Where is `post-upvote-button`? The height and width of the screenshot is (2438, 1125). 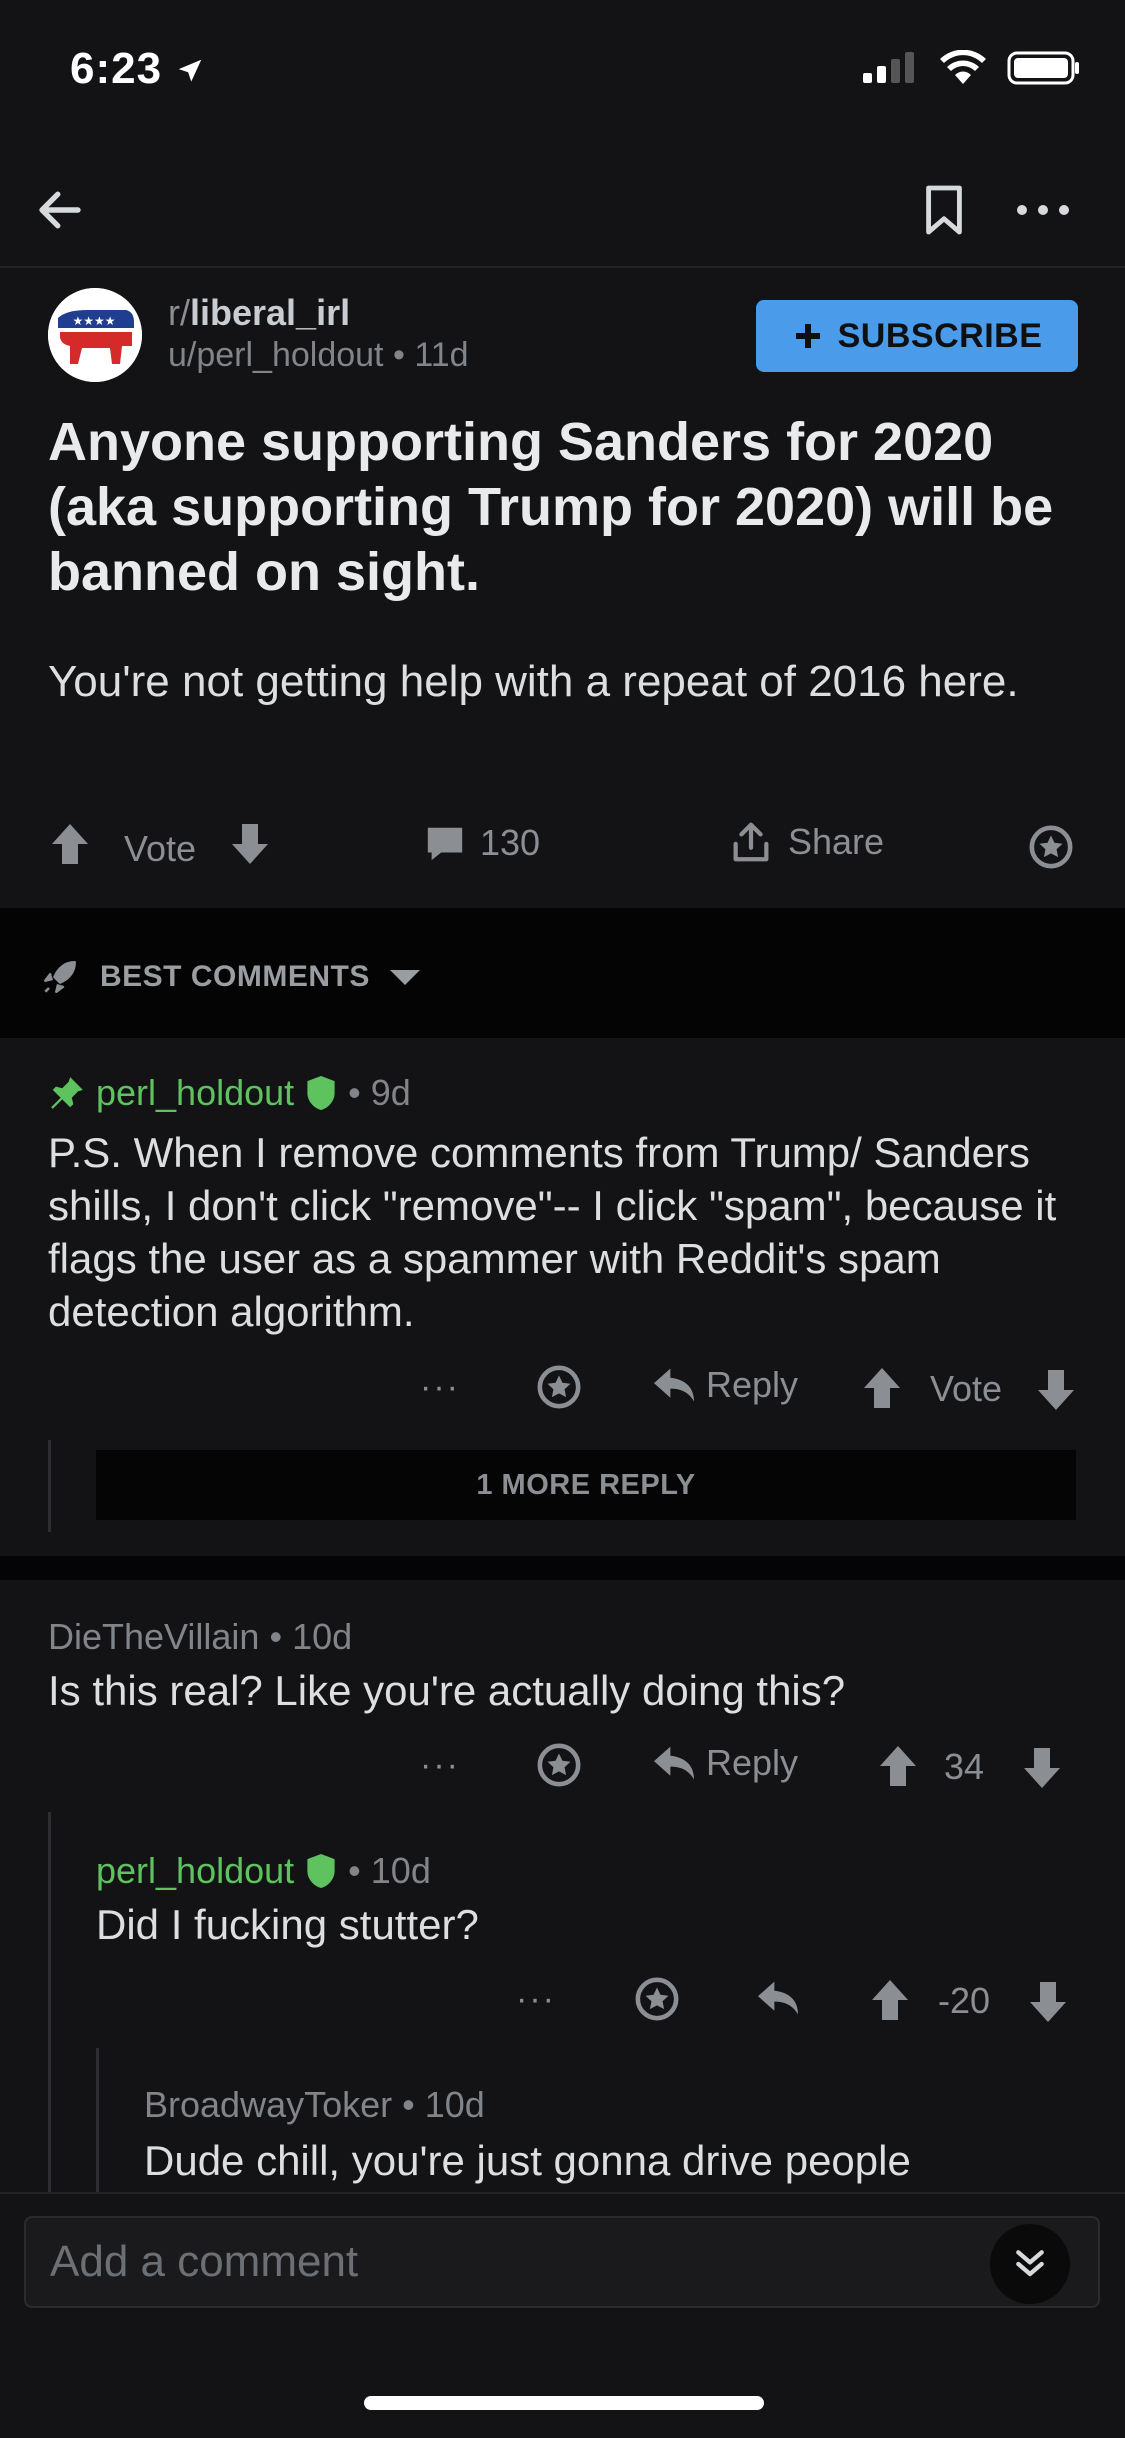 post-upvote-button is located at coordinates (70, 844).